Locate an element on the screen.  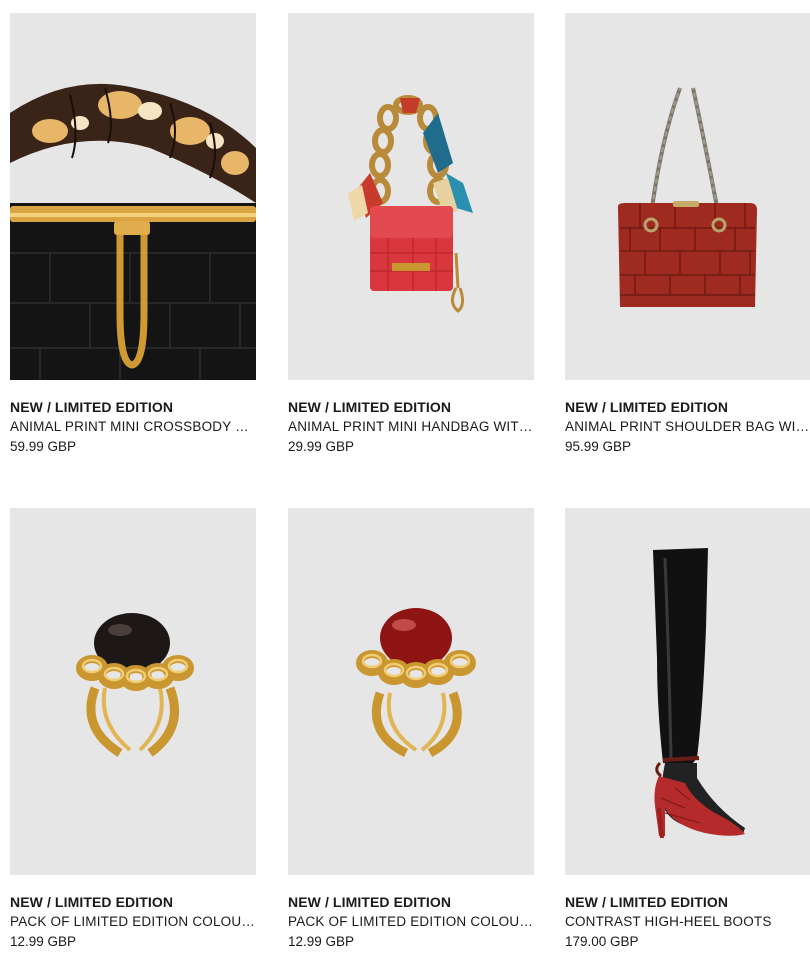
product-price: 179.00 GBP is located at coordinates (602, 941).